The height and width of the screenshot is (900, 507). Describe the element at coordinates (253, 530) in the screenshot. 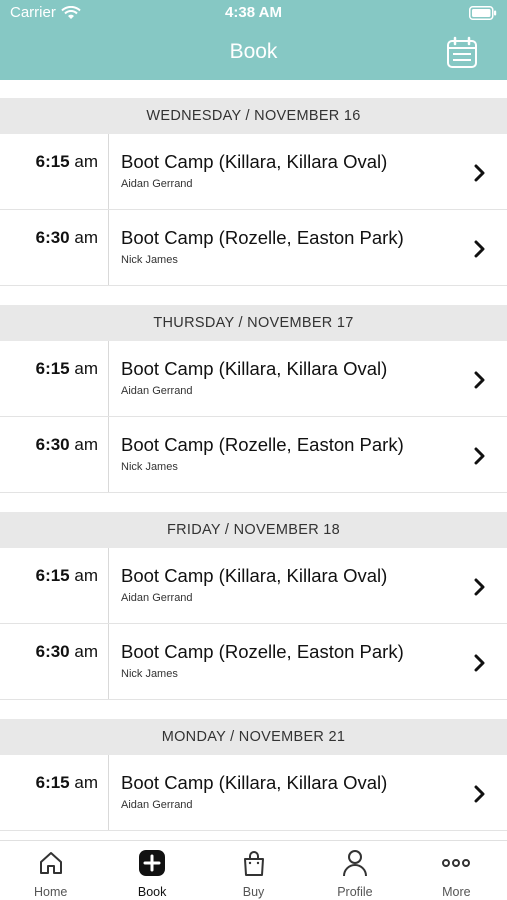

I see `day-header: FRIDAY / NOVEMBER 18` at that location.